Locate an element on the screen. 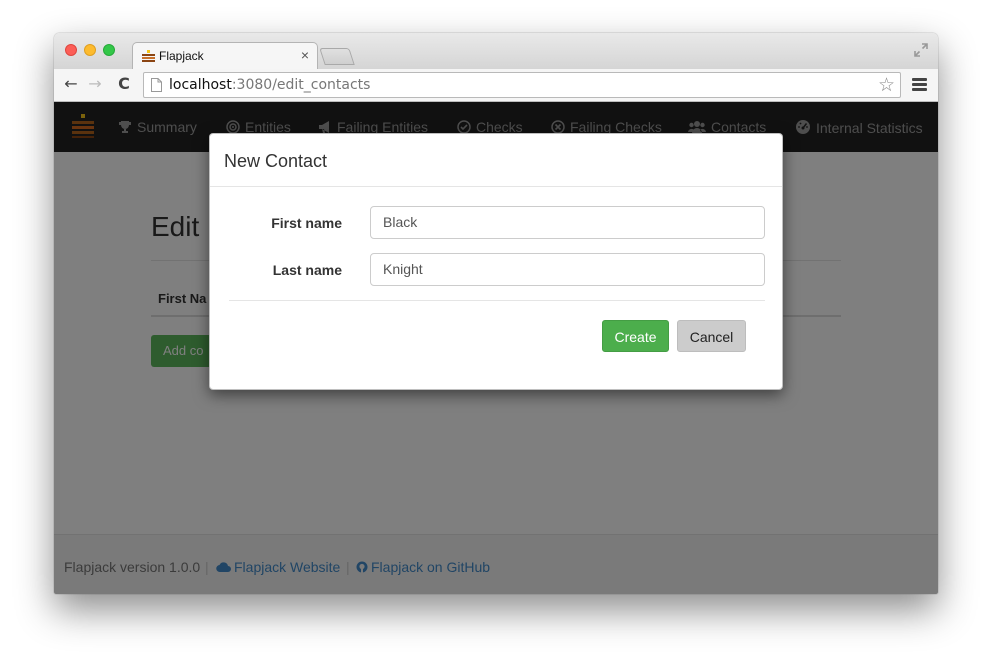 The image size is (992, 669). cancel-button: Cancel is located at coordinates (711, 336).